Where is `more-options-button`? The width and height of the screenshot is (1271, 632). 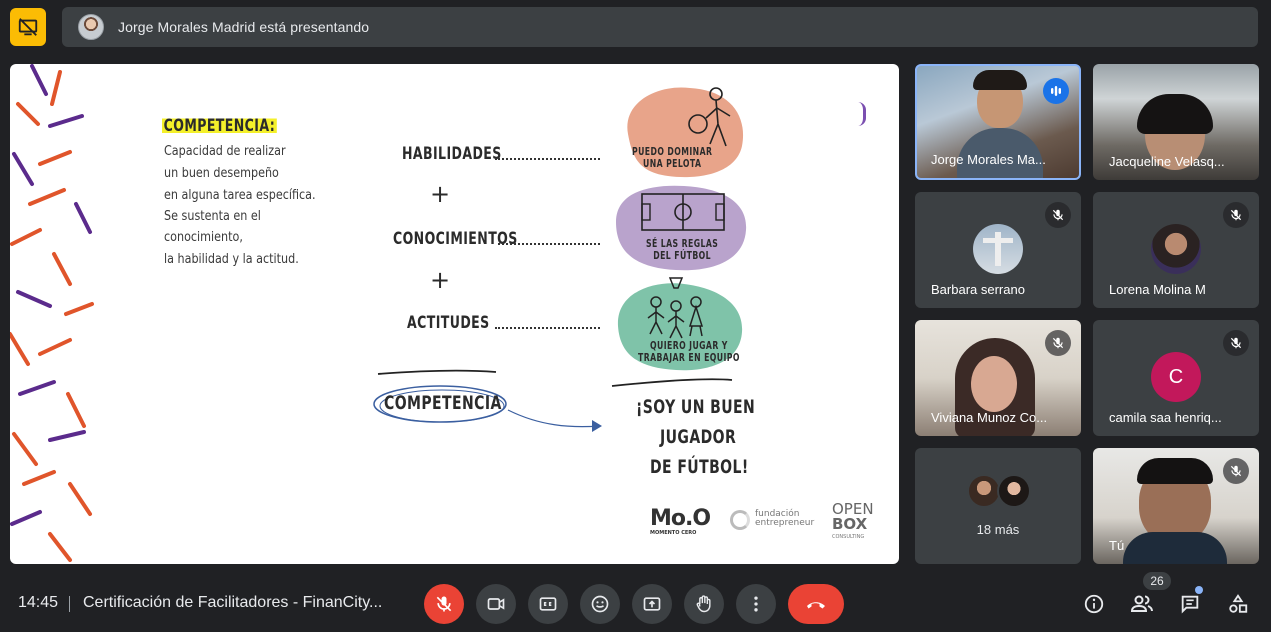 more-options-button is located at coordinates (756, 604).